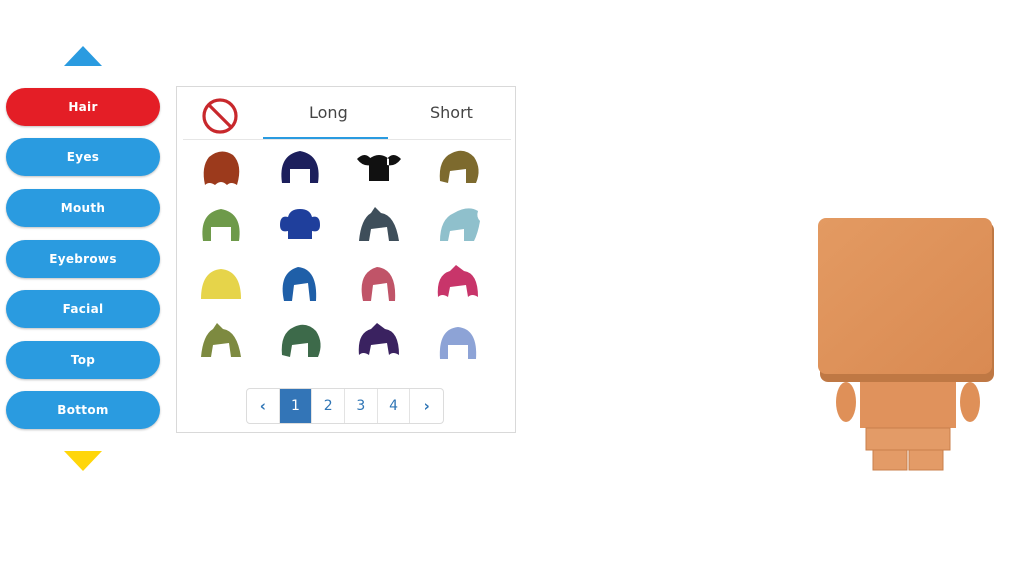 The width and height of the screenshot is (1024, 565). I want to click on hair-side-icon, so click(460, 224).